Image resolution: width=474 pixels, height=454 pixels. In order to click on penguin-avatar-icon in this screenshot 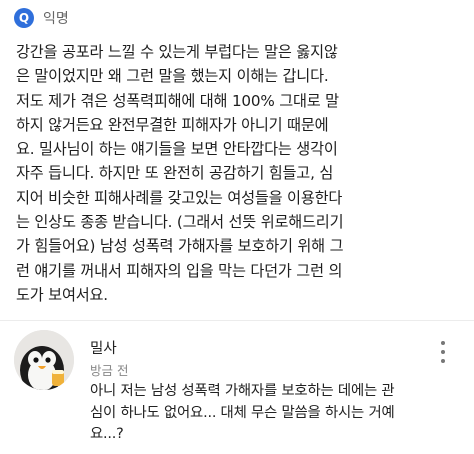, I will do `click(44, 360)`.